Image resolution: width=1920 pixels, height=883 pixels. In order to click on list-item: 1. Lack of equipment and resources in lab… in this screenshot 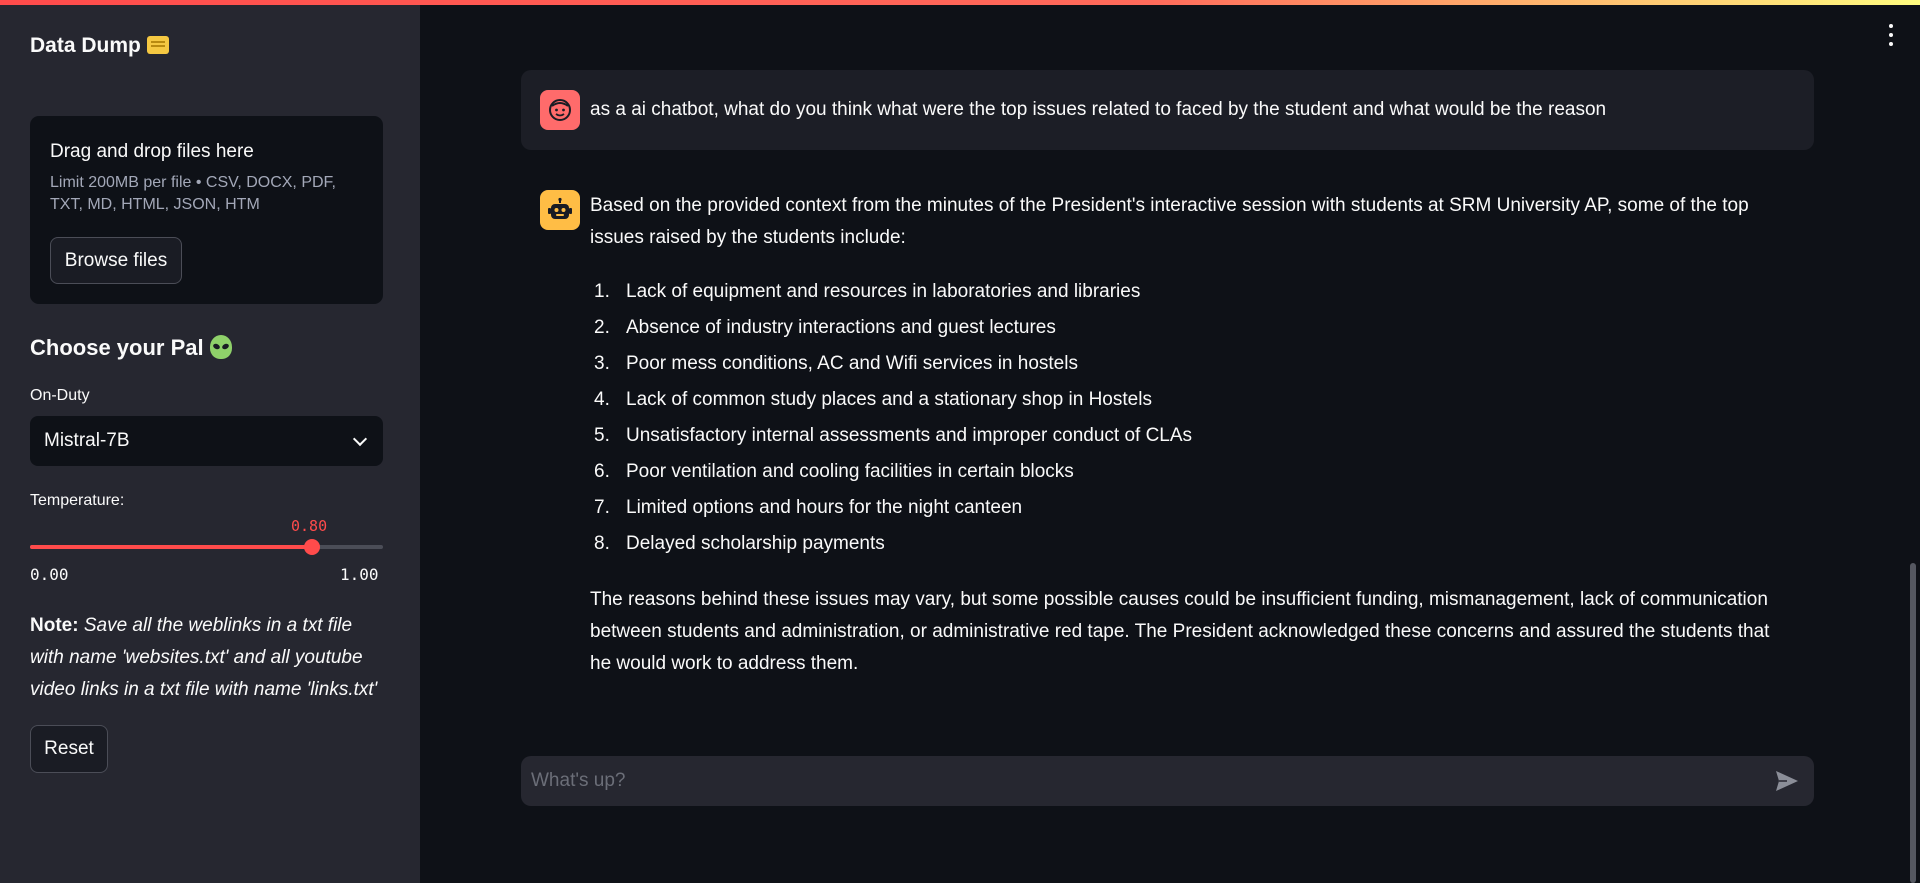, I will do `click(1190, 292)`.